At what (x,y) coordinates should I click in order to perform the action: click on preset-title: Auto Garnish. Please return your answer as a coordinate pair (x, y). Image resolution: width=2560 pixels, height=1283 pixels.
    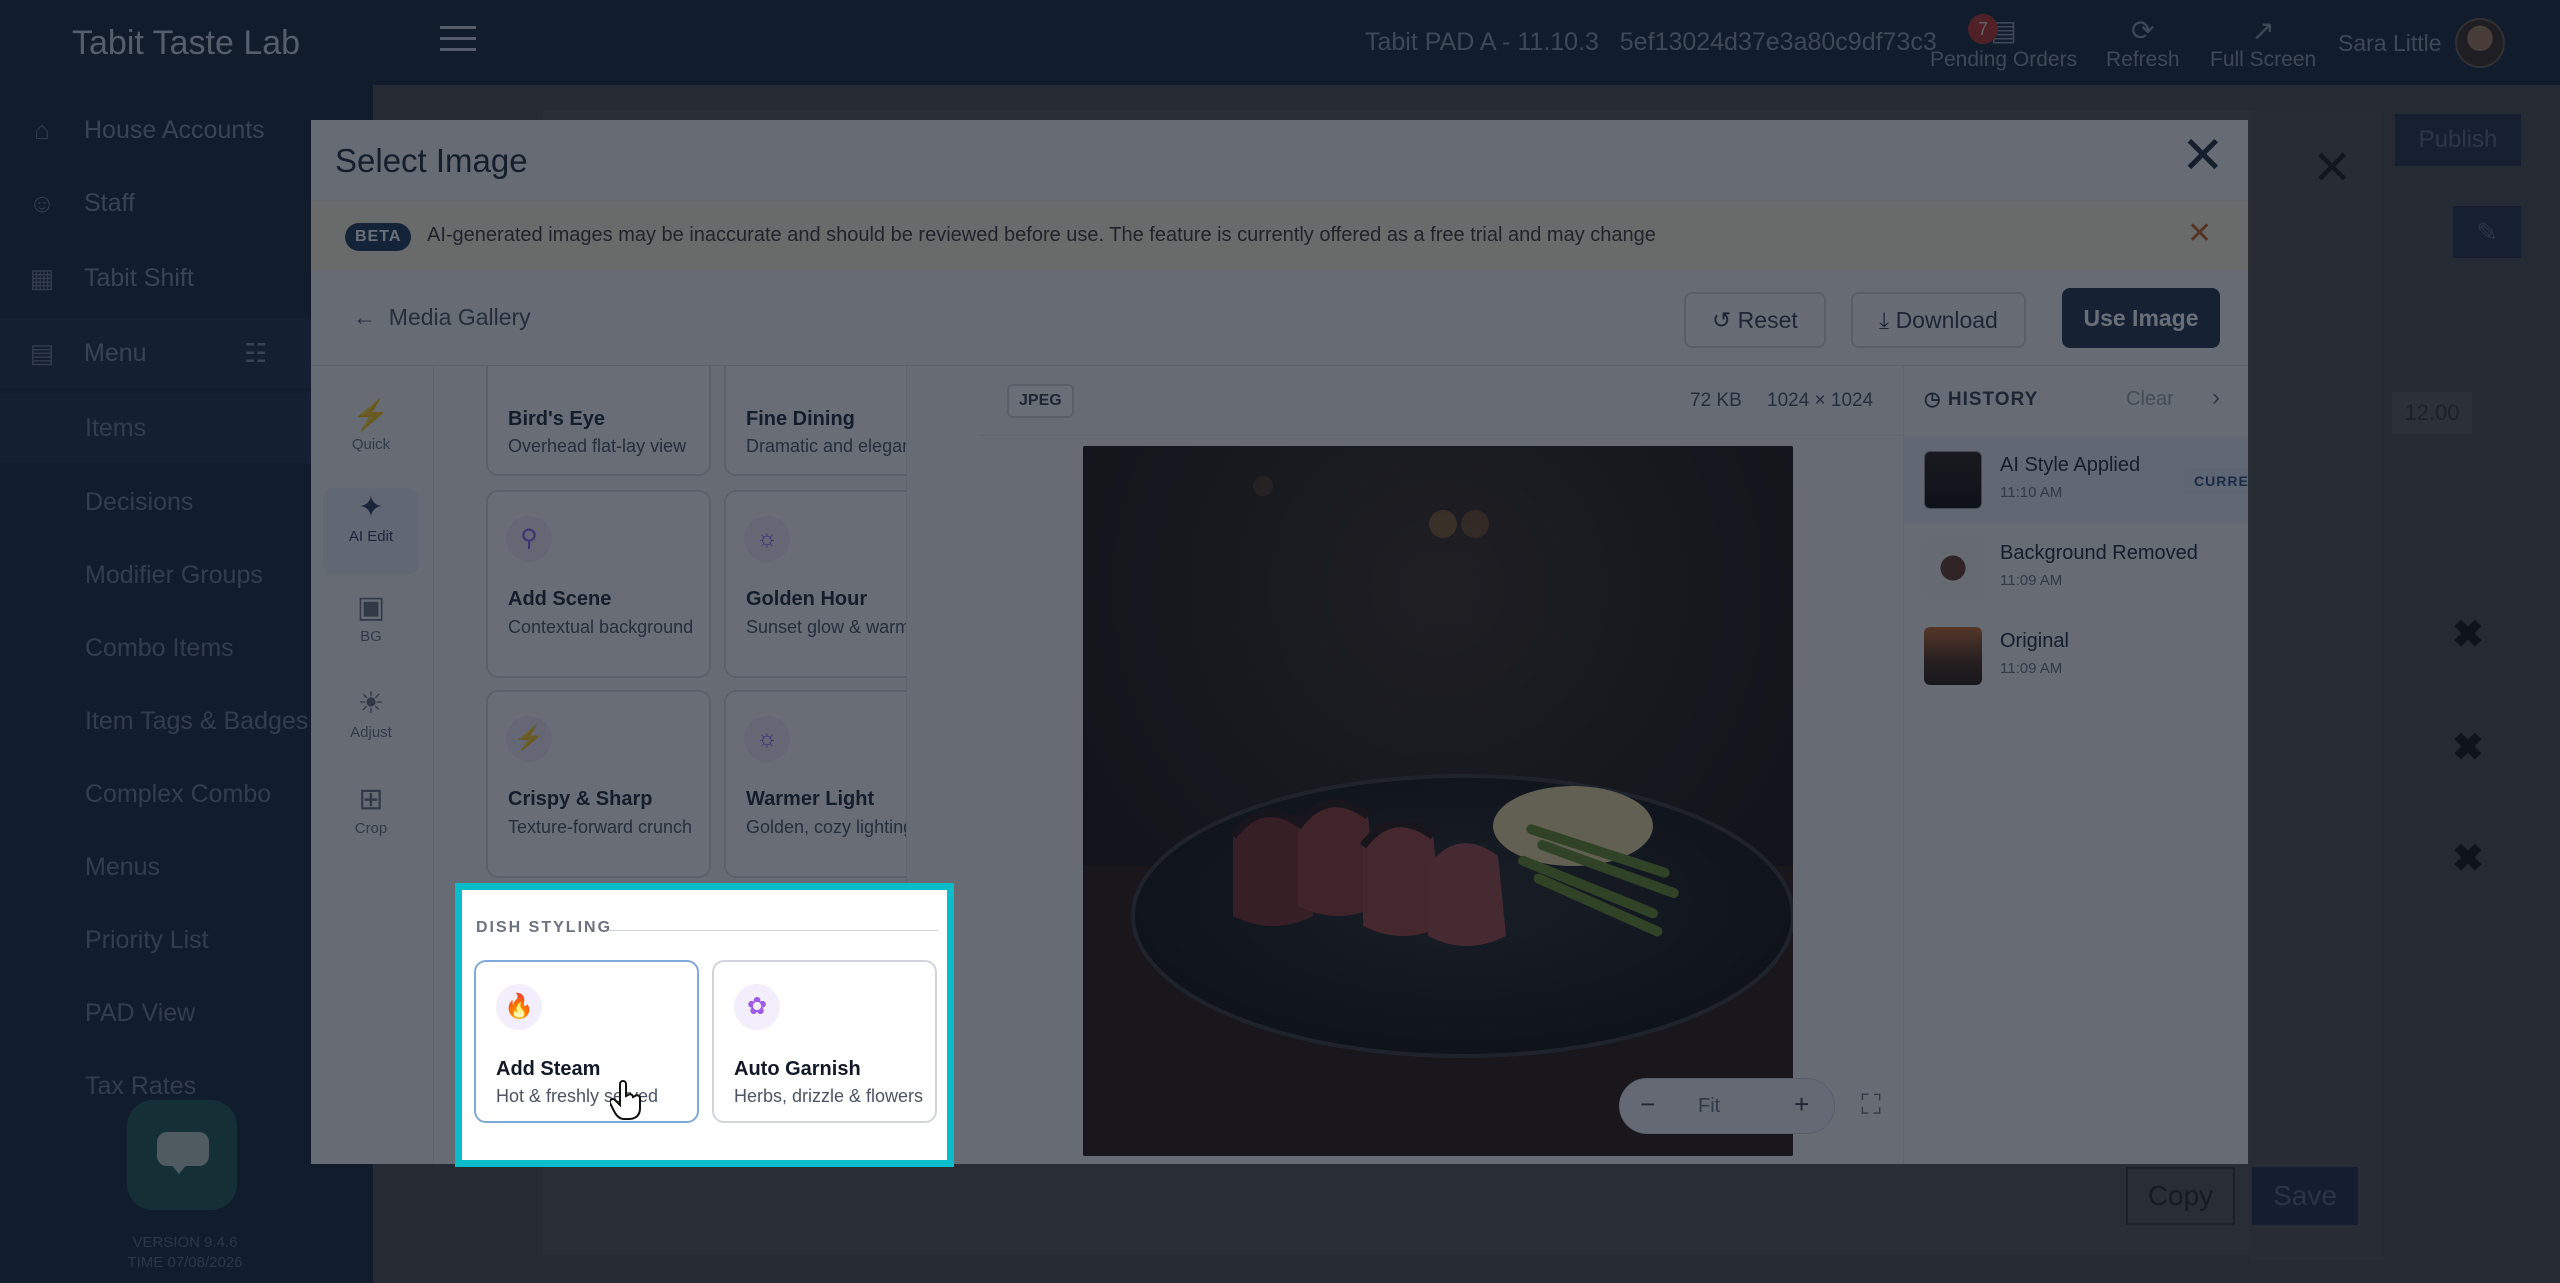
    Looking at the image, I should click on (797, 1069).